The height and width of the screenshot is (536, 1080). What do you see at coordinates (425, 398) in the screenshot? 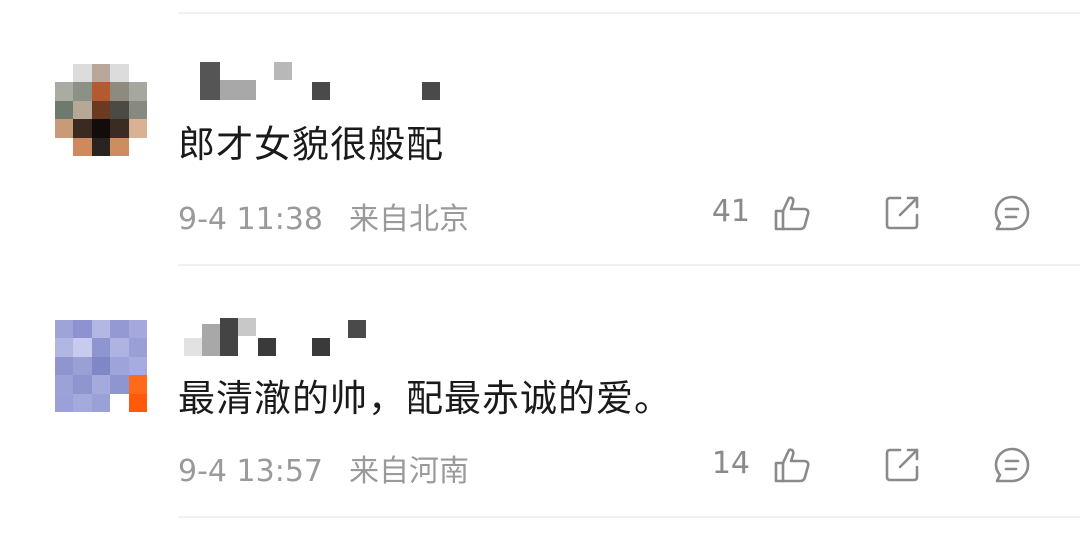
I see `comment-text: 最清澈的帅，配最赤诚的爱。` at bounding box center [425, 398].